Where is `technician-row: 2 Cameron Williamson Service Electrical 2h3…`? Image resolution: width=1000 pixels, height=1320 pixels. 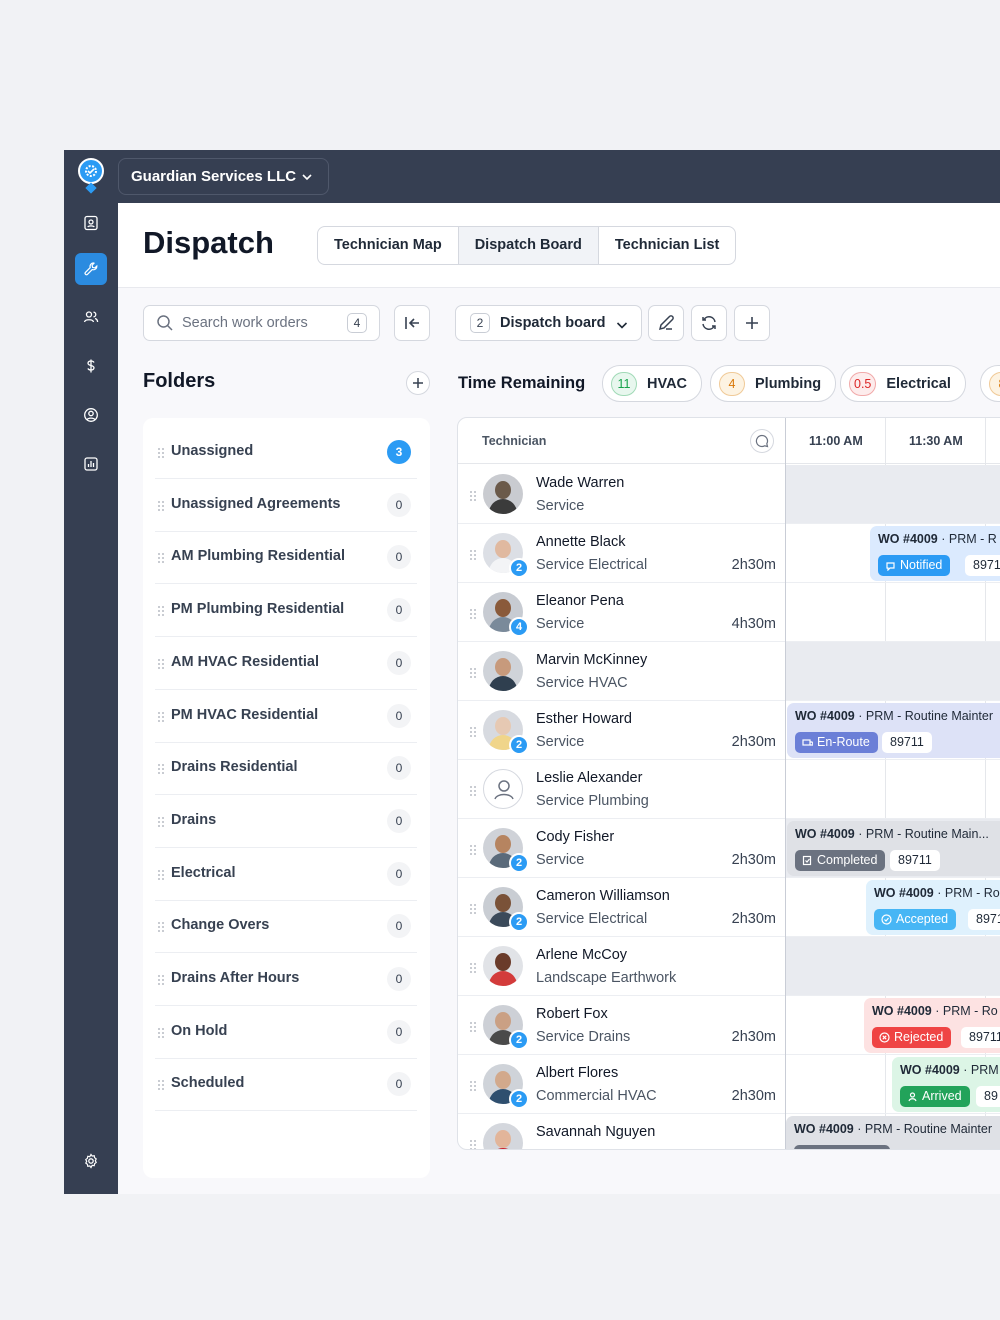
technician-row: 2 Cameron Williamson Service Electrical 2h3… is located at coordinates (621, 907).